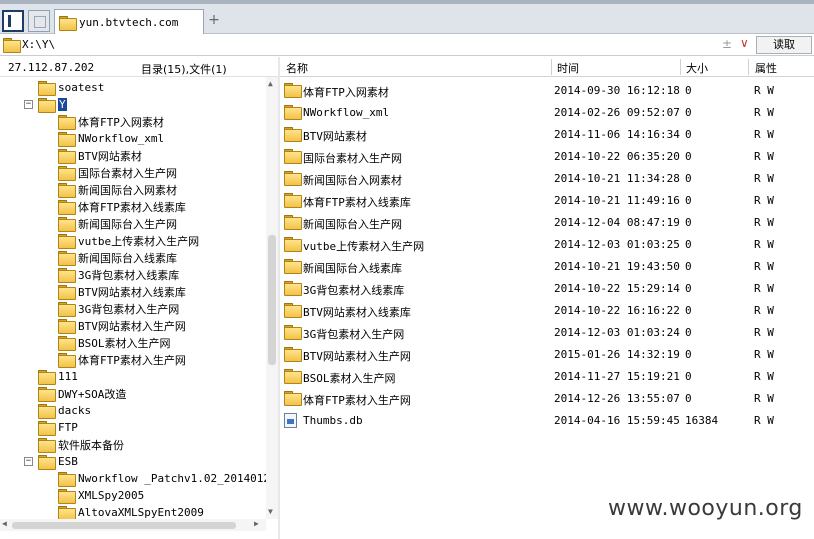  Describe the element at coordinates (4, 523) in the screenshot. I see `scroll-left-icon: ◀` at that location.